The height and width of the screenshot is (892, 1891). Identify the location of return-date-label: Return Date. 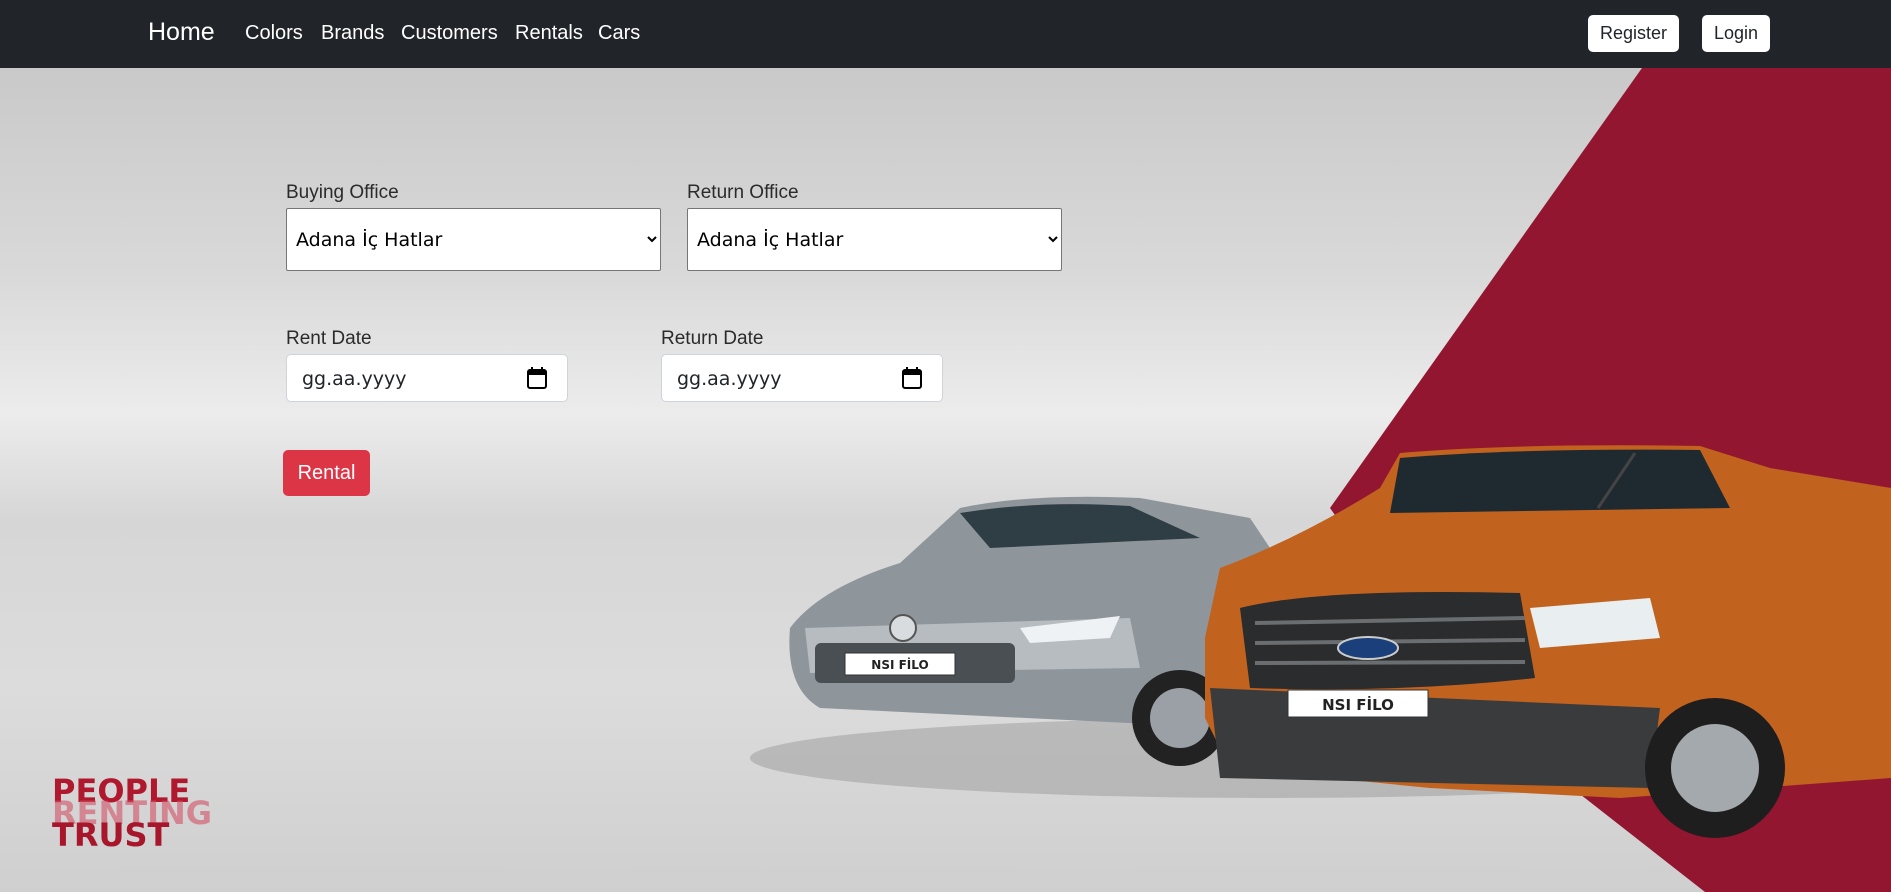
(712, 338).